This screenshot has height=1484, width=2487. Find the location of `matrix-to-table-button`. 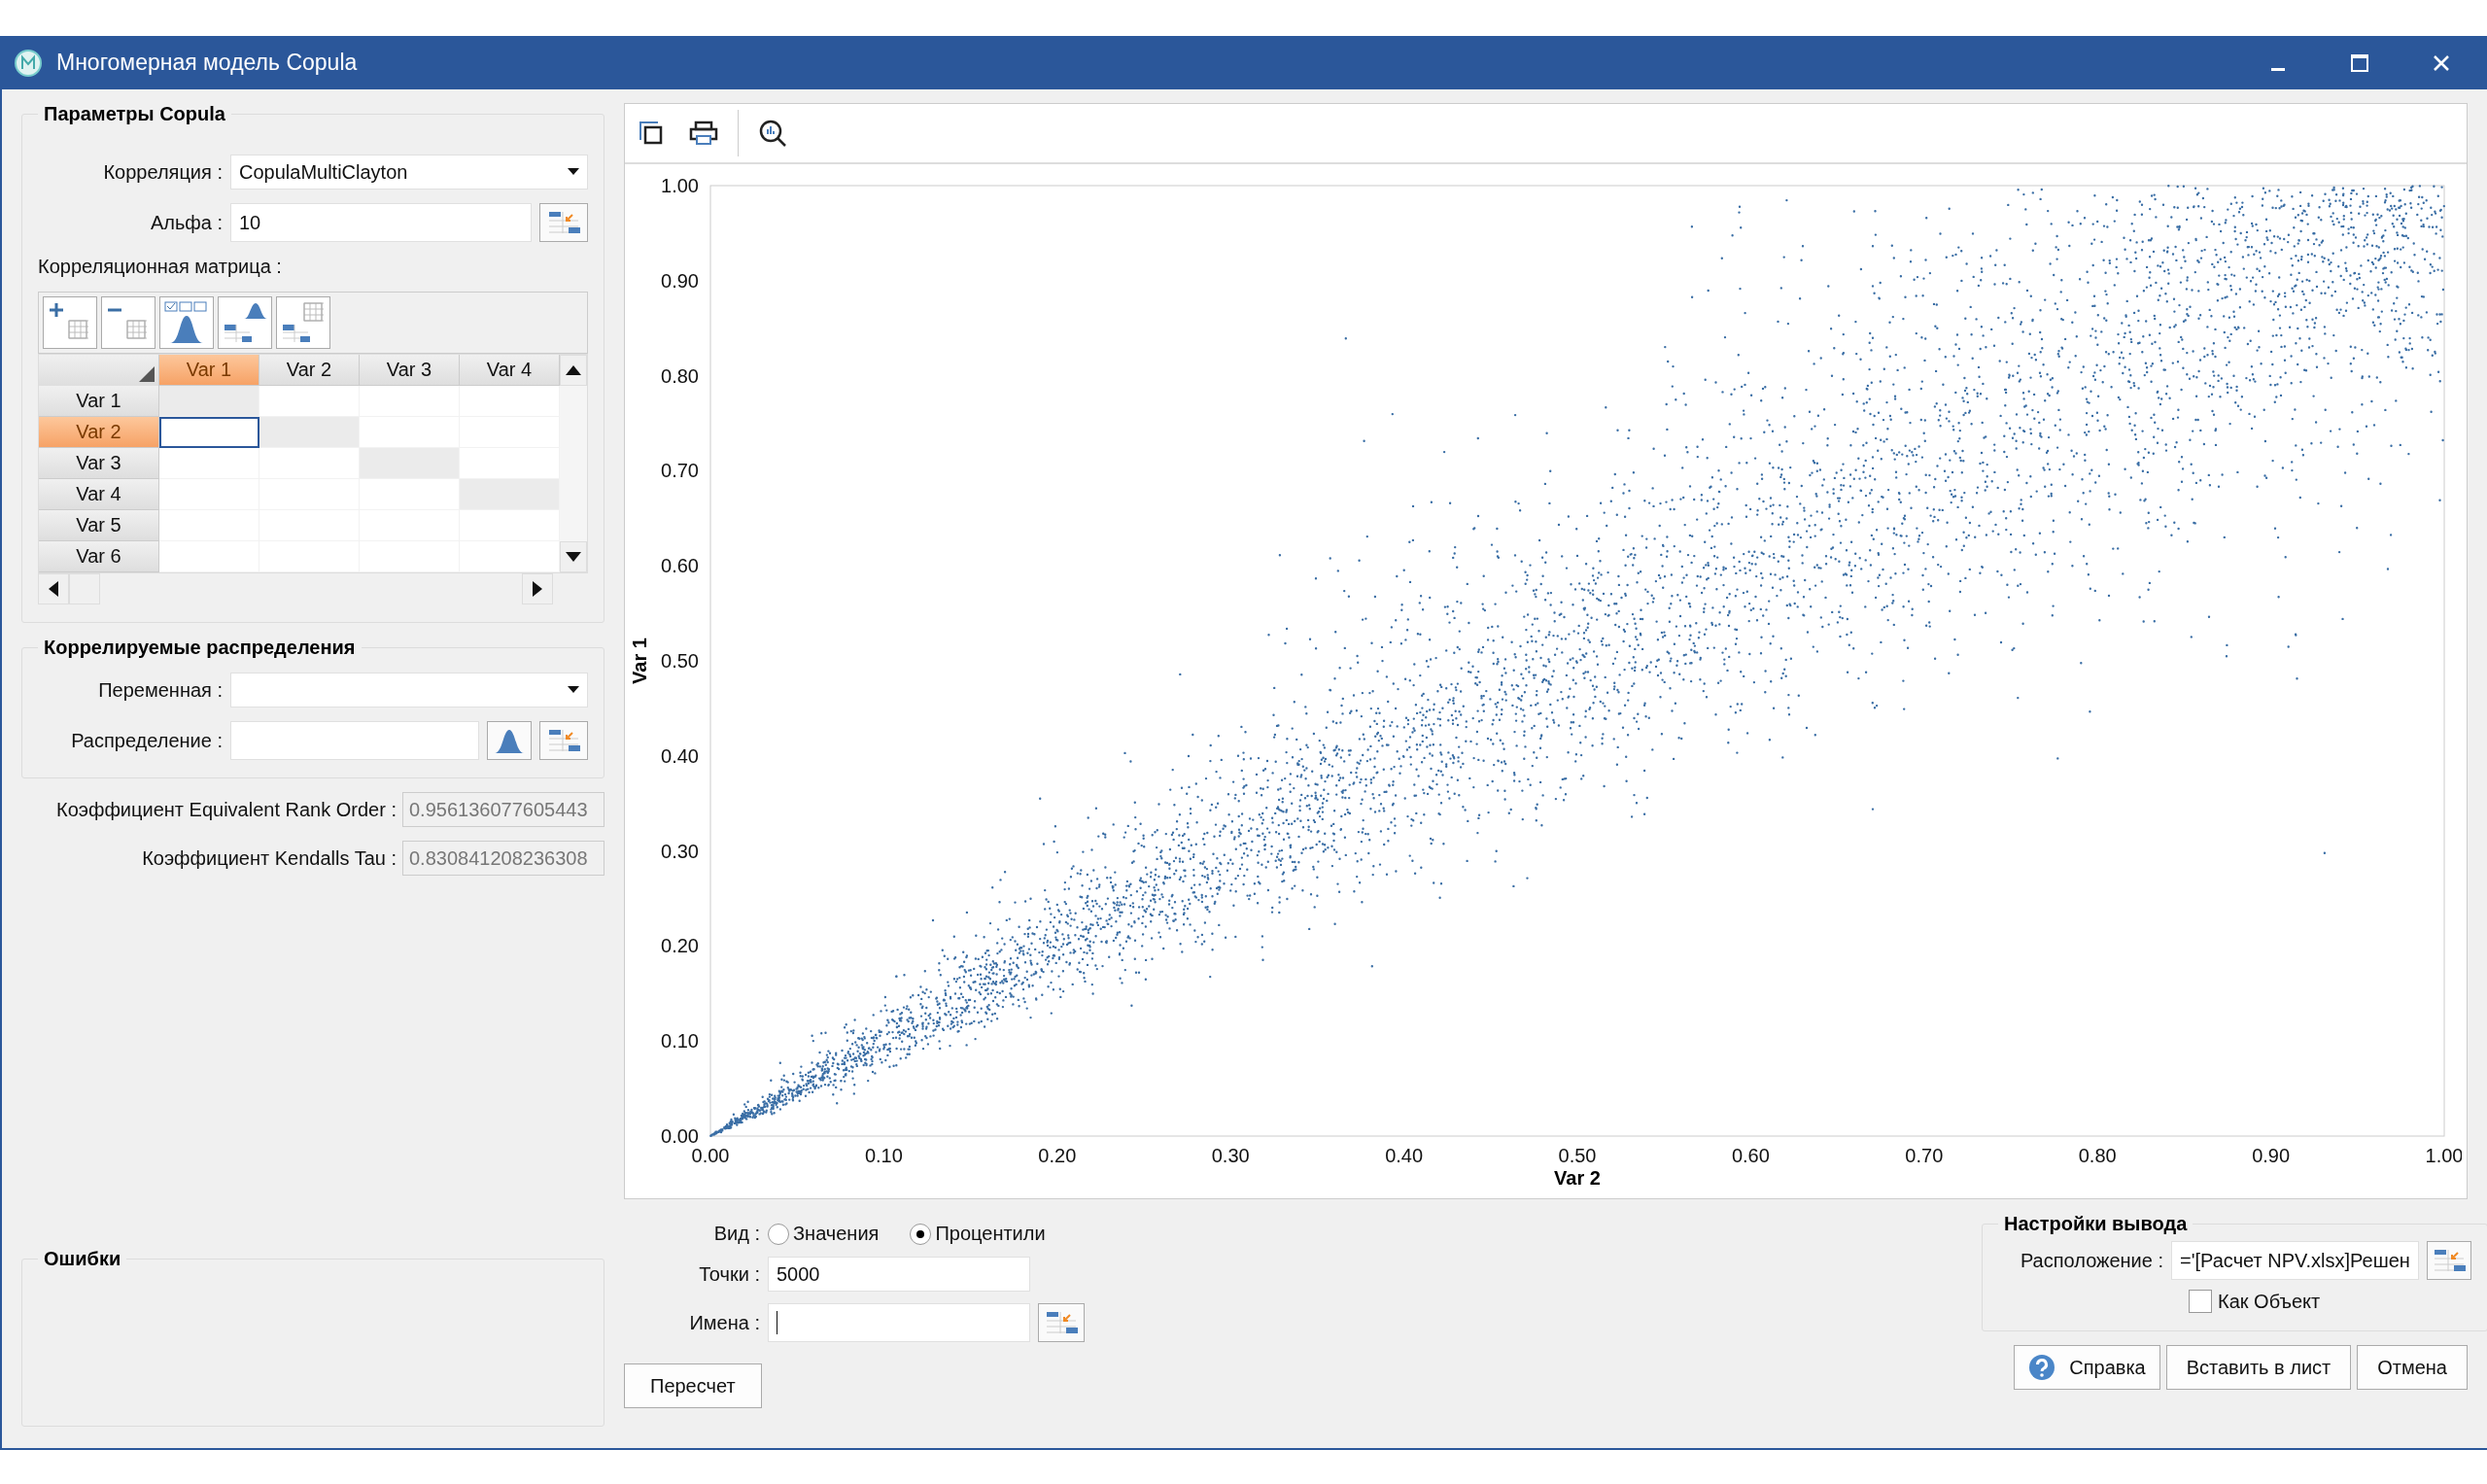

matrix-to-table-button is located at coordinates (303, 322).